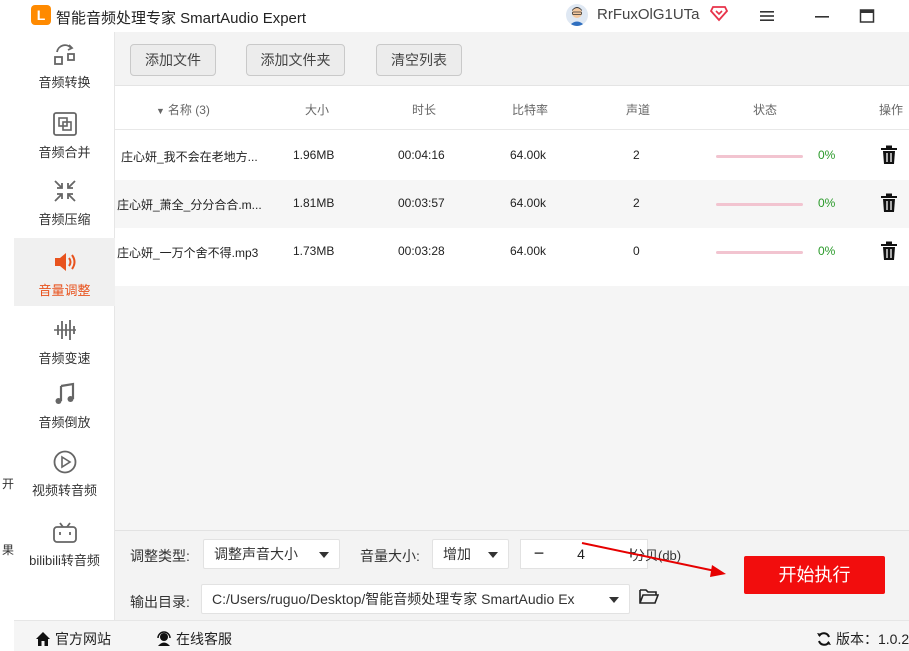  I want to click on headset-icon, so click(164, 638).